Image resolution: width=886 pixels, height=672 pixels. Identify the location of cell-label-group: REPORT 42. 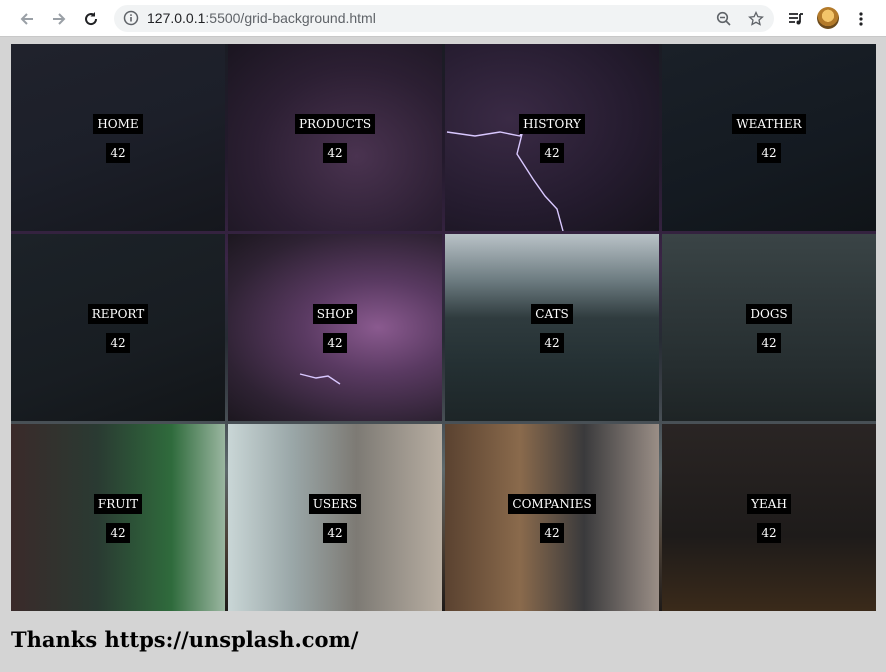
(118, 328).